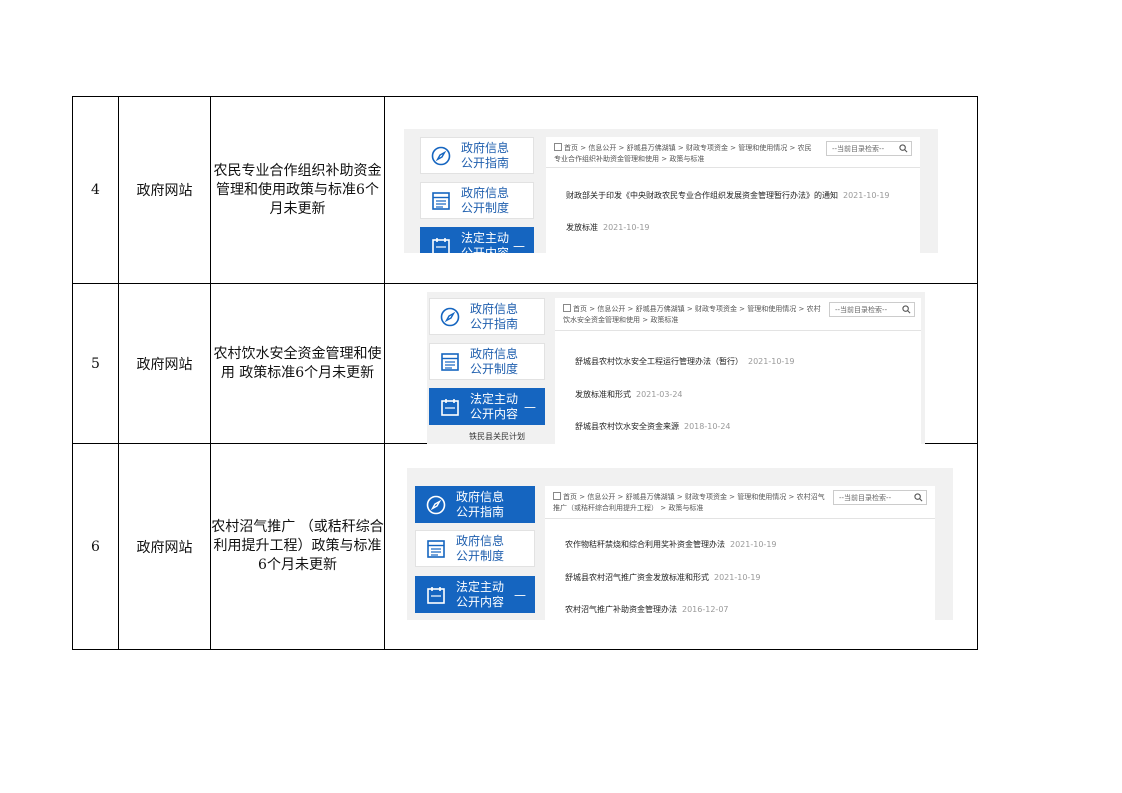  Describe the element at coordinates (95, 190) in the screenshot. I see `row-number: 4` at that location.